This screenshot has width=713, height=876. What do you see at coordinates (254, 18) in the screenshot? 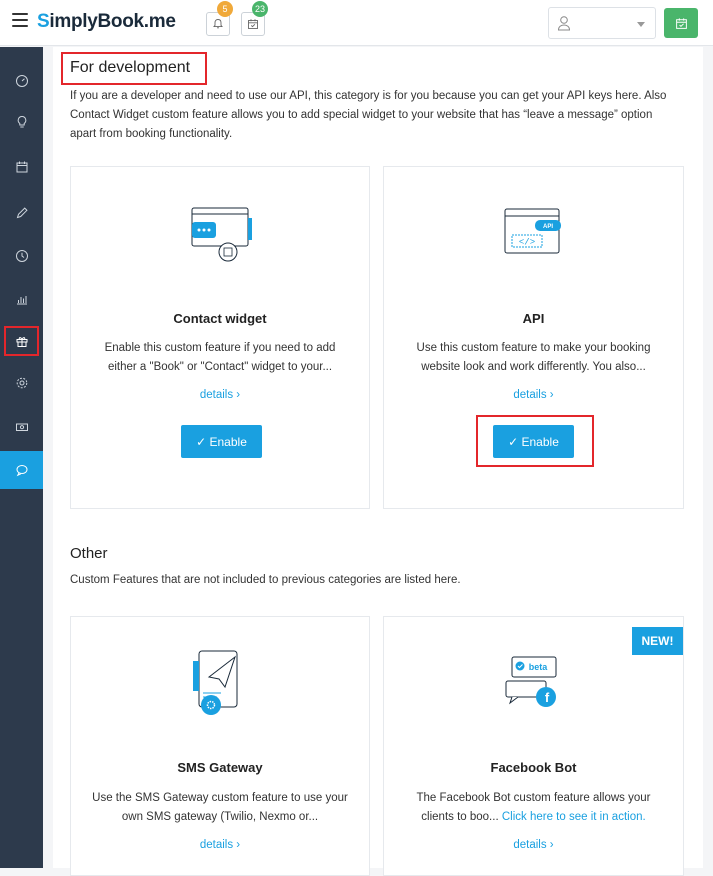
I see `bookings-button: 23` at bounding box center [254, 18].